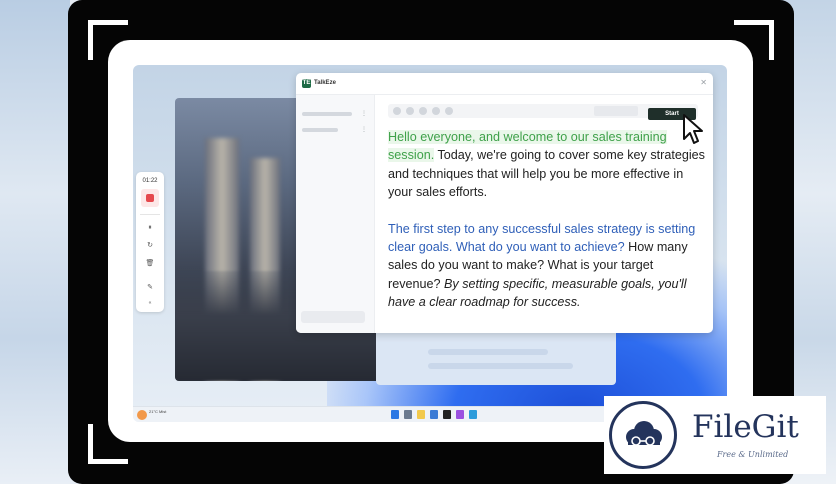 The image size is (836, 484). I want to click on pause-icon: ⏸, so click(150, 228).